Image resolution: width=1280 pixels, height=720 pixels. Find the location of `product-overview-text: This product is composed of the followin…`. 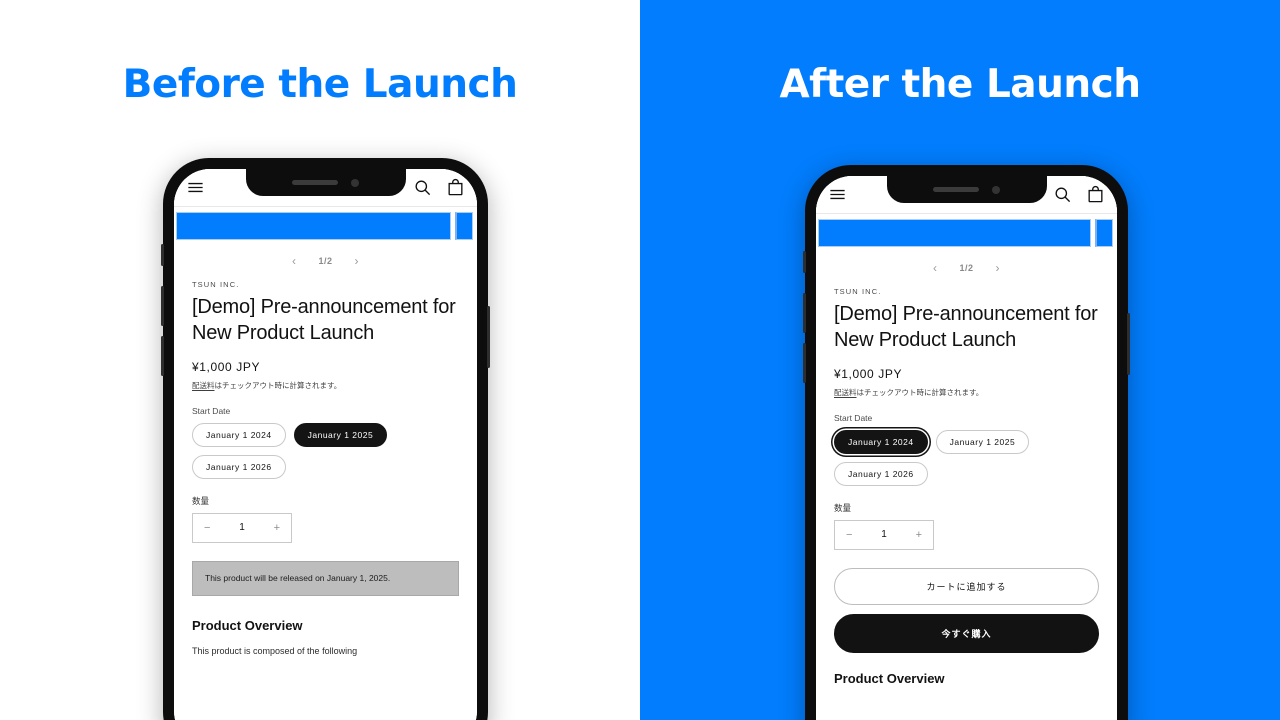

product-overview-text: This product is composed of the followin… is located at coordinates (275, 651).